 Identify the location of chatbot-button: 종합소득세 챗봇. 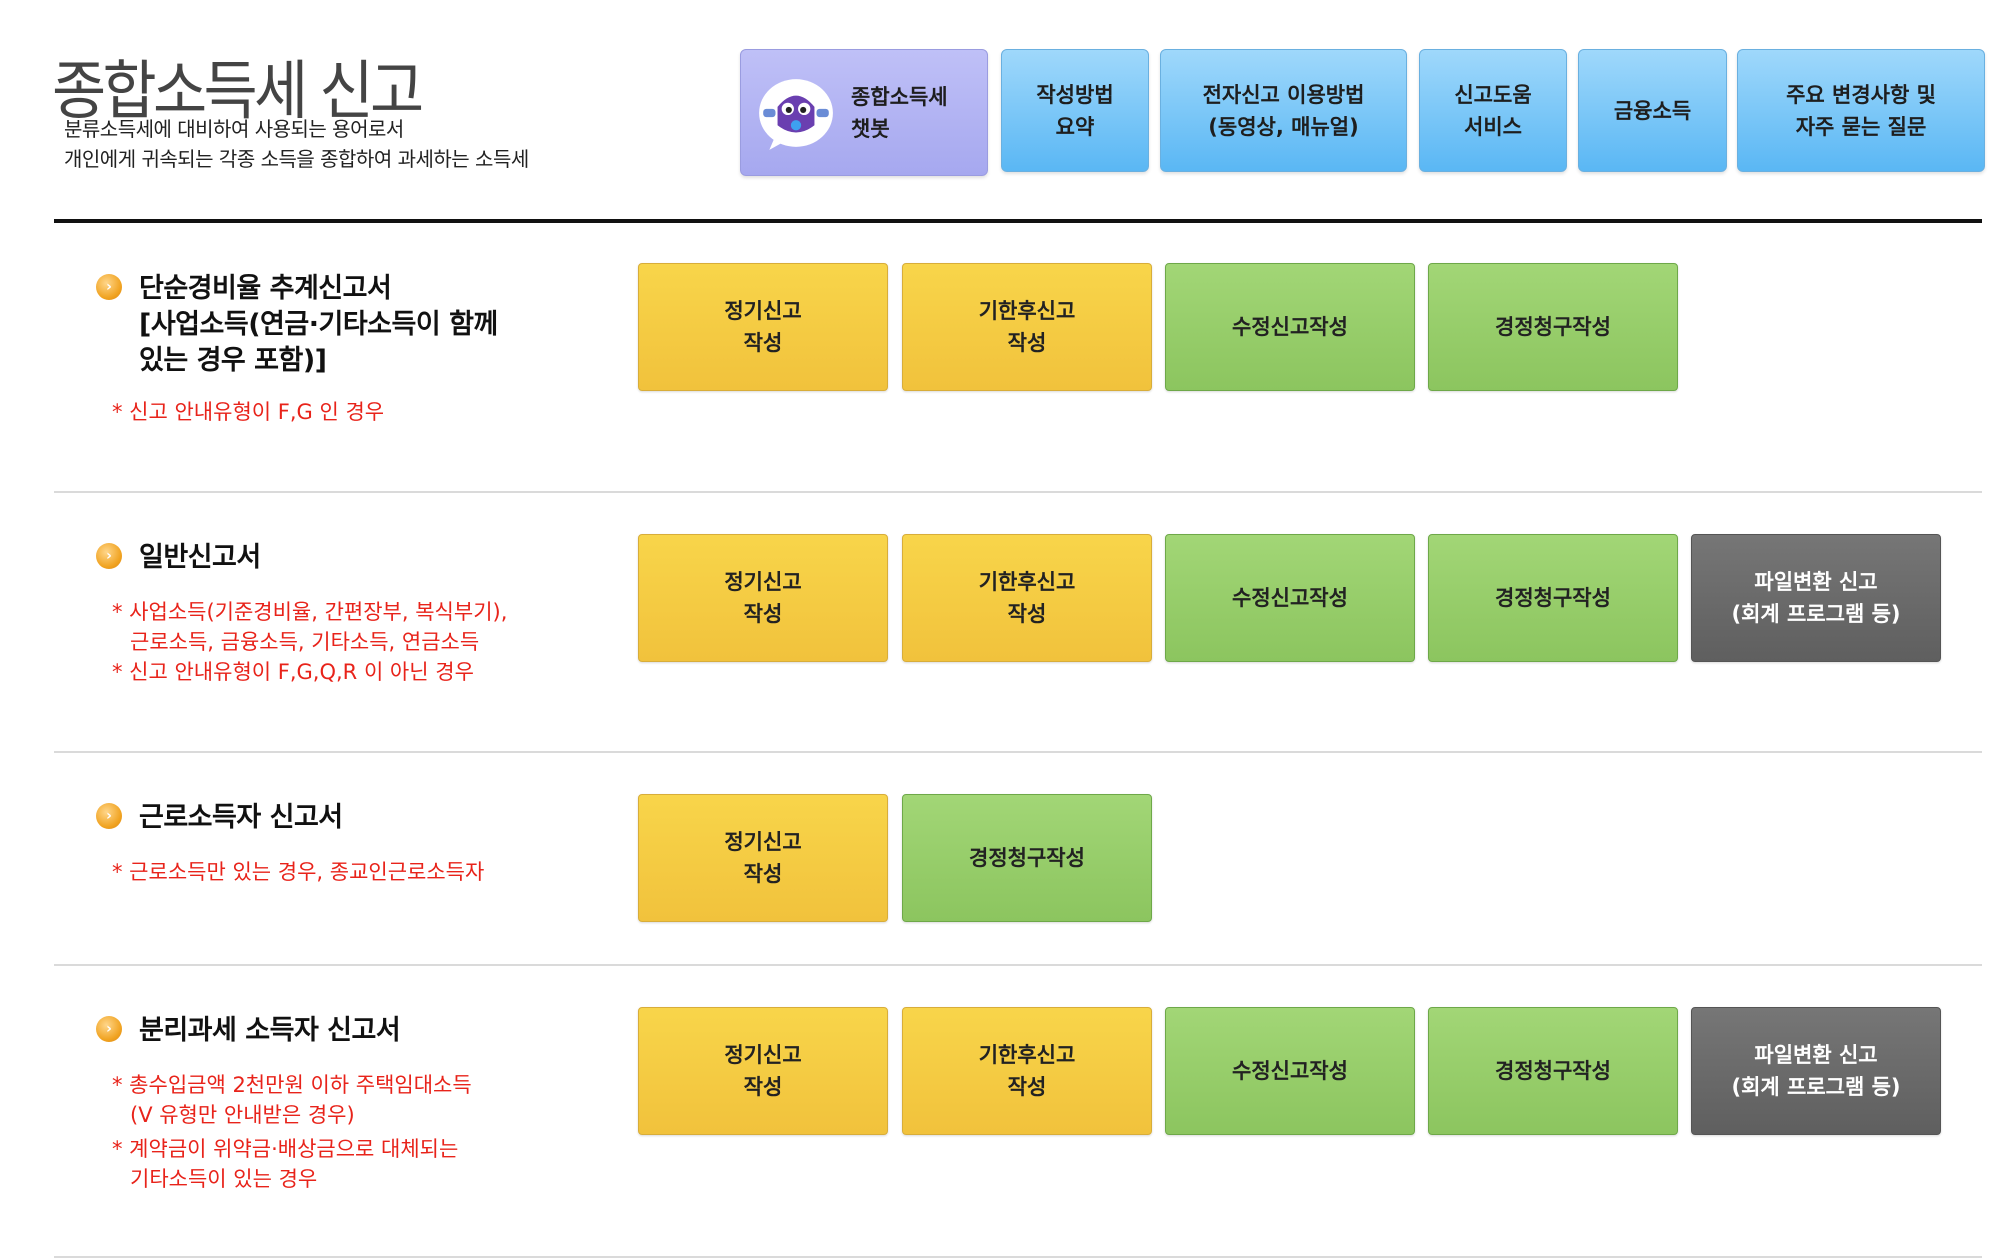
(864, 112).